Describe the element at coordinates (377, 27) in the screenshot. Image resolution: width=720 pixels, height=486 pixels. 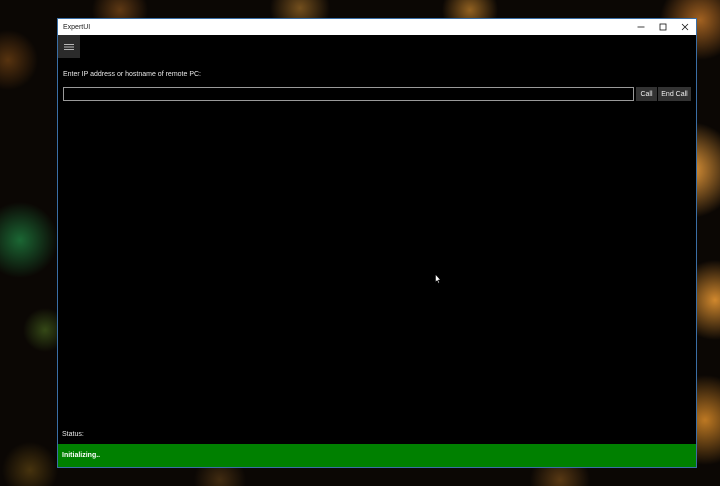
I see `title-bar: ExpertUI` at that location.